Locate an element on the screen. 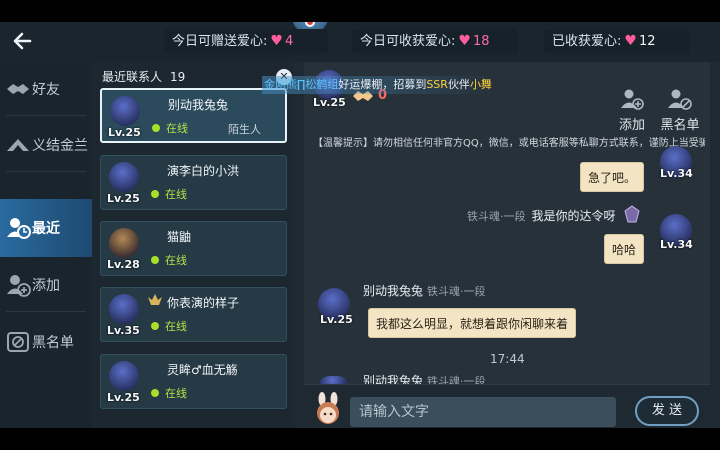  banner-text-2: 伙伴 is located at coordinates (458, 84).